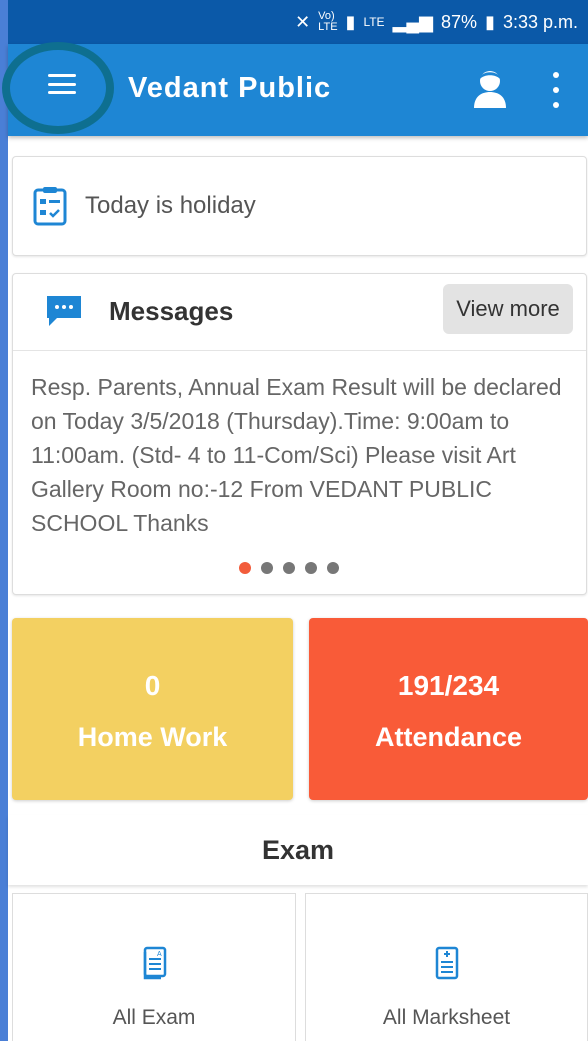  I want to click on status-bar: ✕ Vo) LTE ▮ LTE ▂▄▆ 87% ▮ 3:33 p.m., so click(298, 22).